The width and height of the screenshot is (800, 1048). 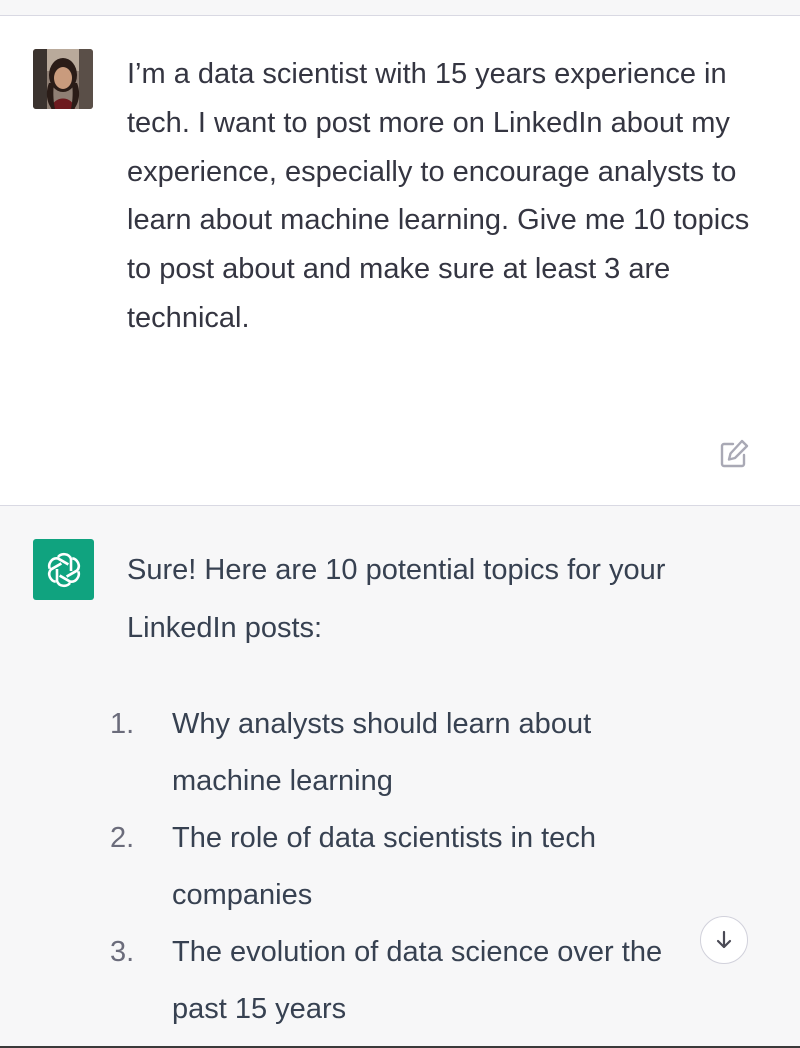 What do you see at coordinates (122, 724) in the screenshot?
I see `list-item-number: 1.` at bounding box center [122, 724].